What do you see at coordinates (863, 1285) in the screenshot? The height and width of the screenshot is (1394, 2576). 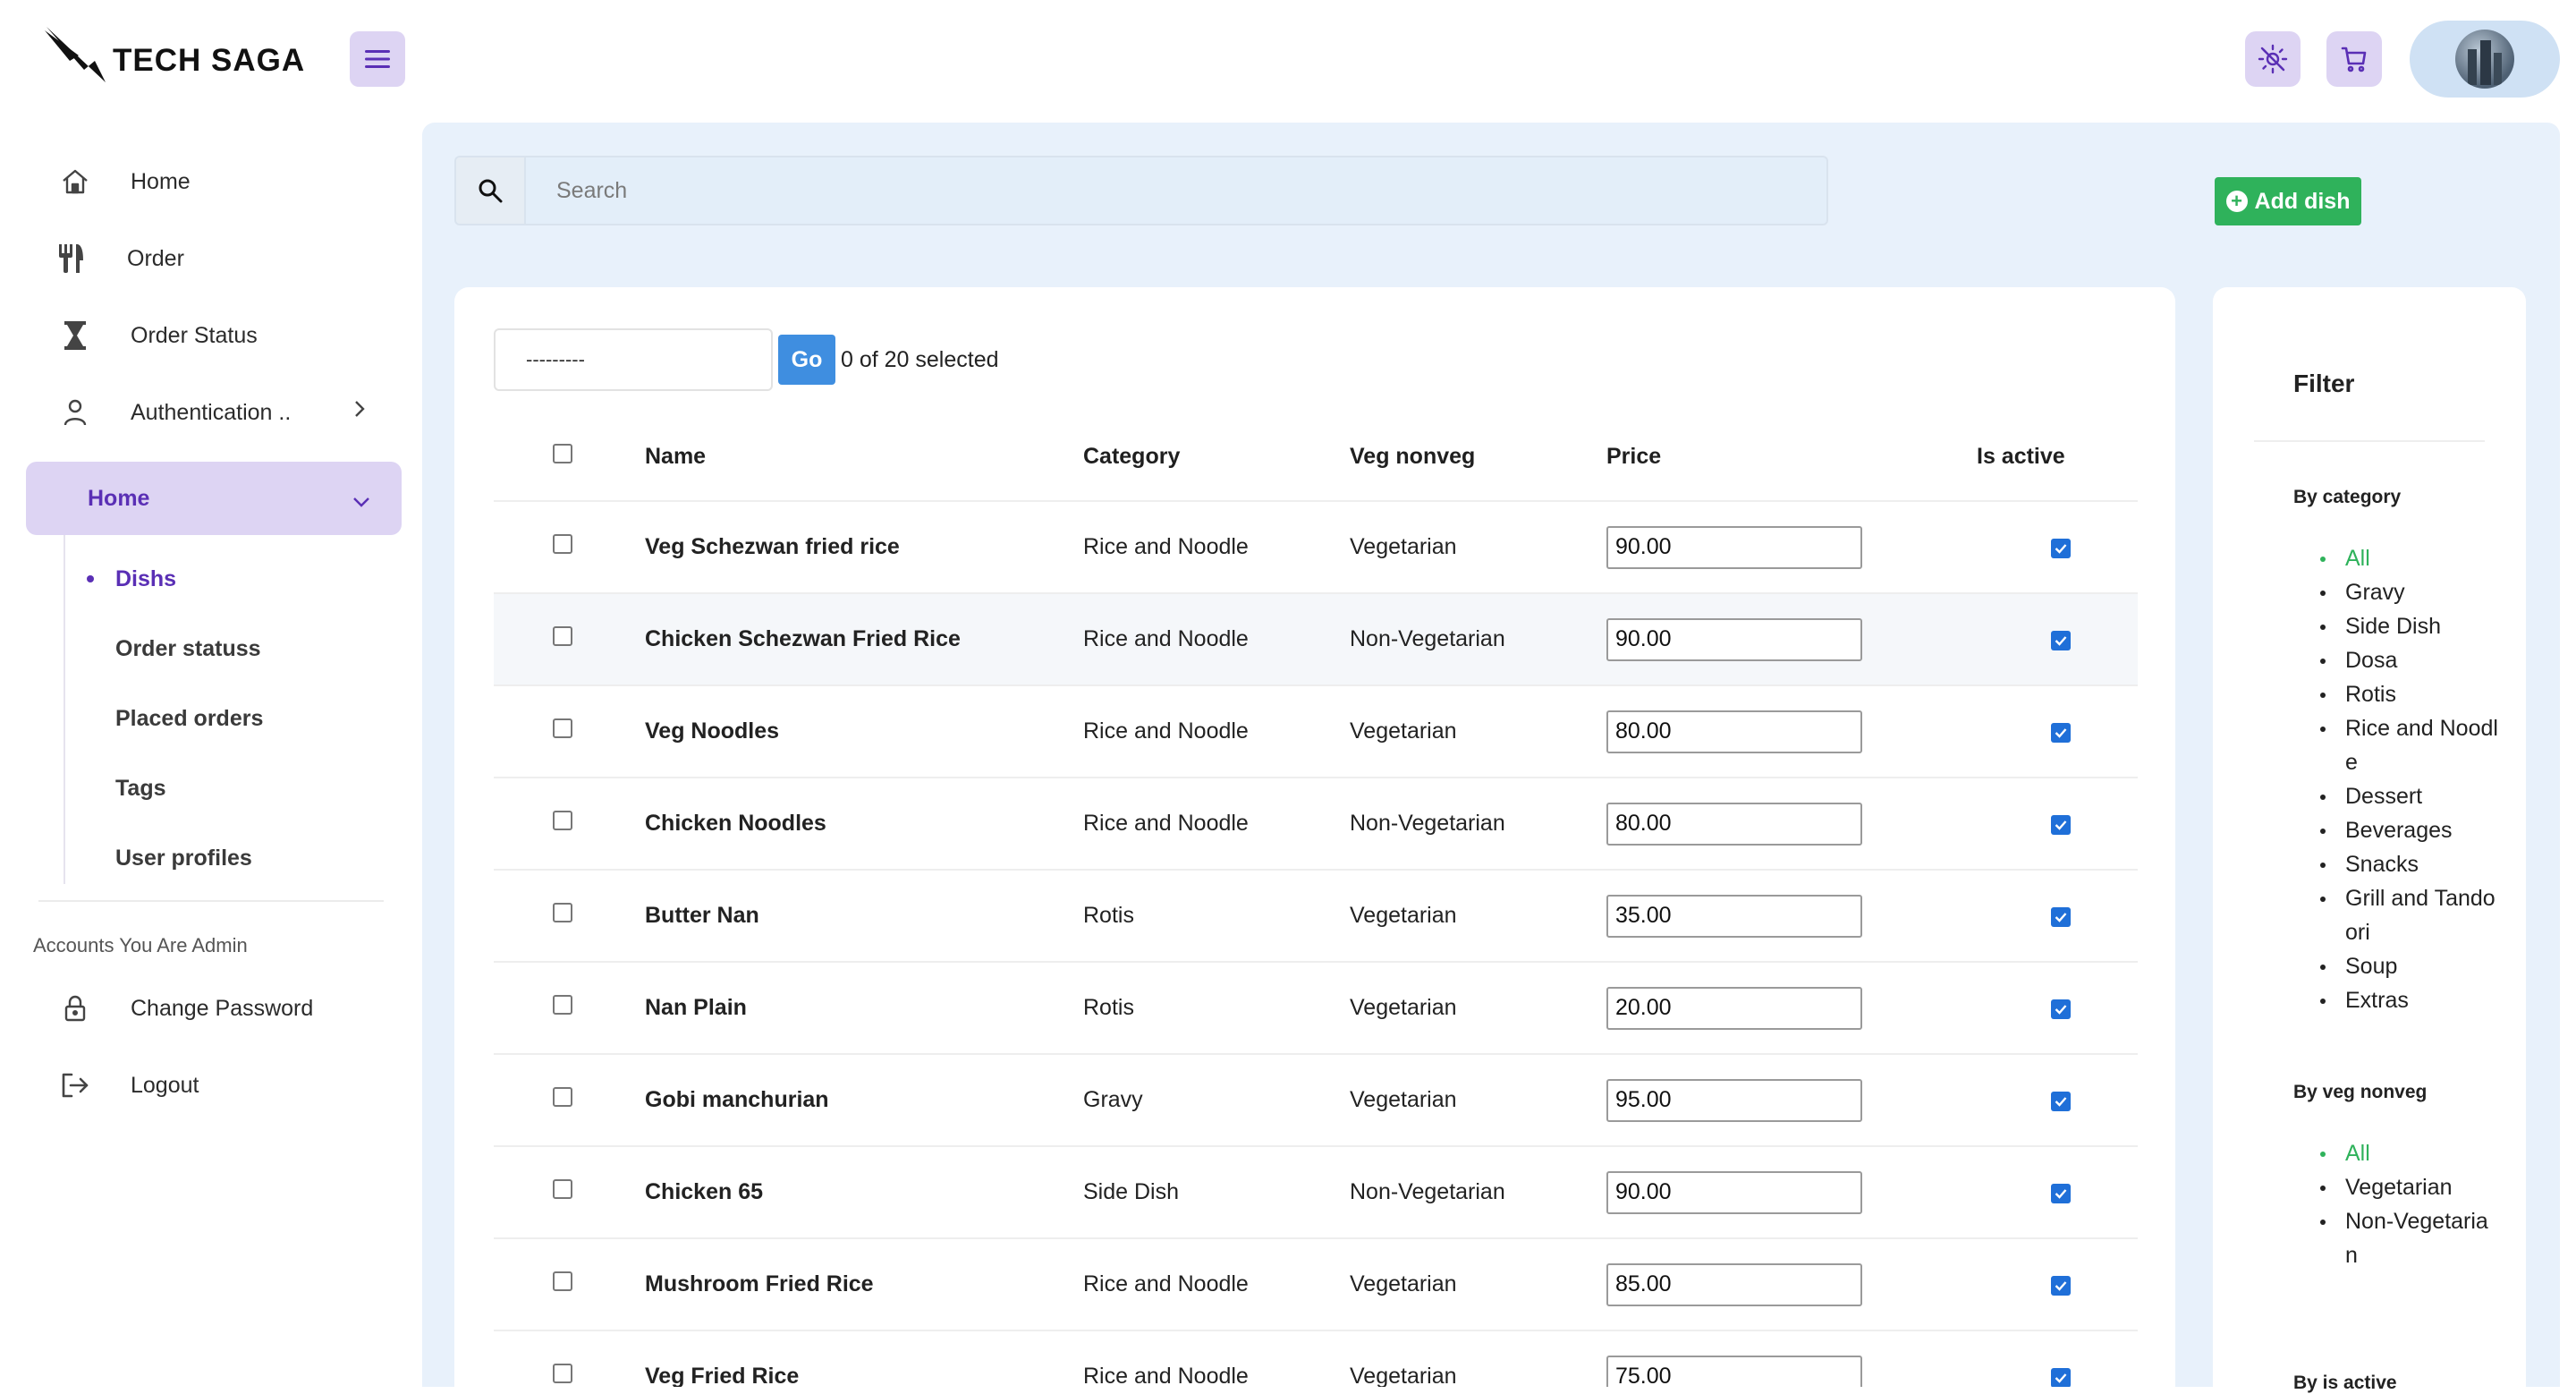 I see `dish-name: Mushroom Fried Rice` at bounding box center [863, 1285].